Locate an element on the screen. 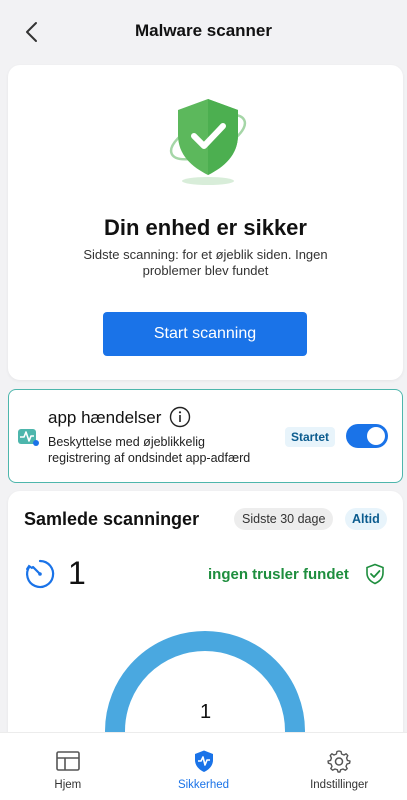  nav-item-settings: Indstillinger is located at coordinates (339, 766).